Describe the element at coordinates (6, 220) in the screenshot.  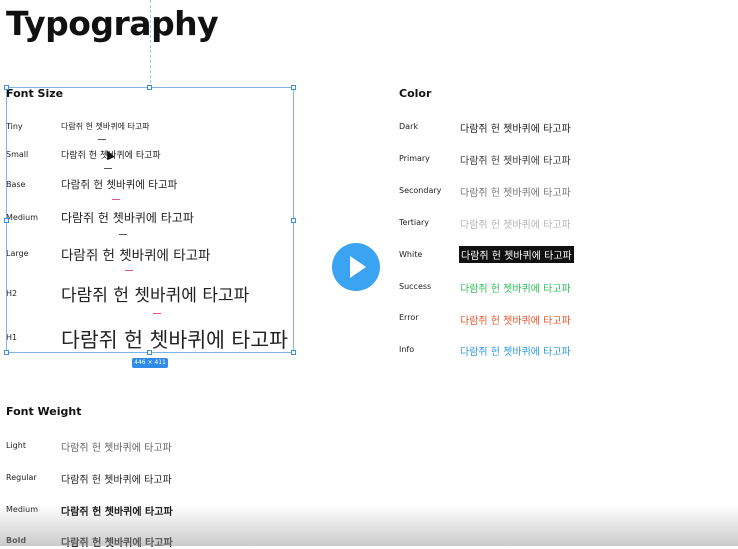
I see `resize-handle-left` at that location.